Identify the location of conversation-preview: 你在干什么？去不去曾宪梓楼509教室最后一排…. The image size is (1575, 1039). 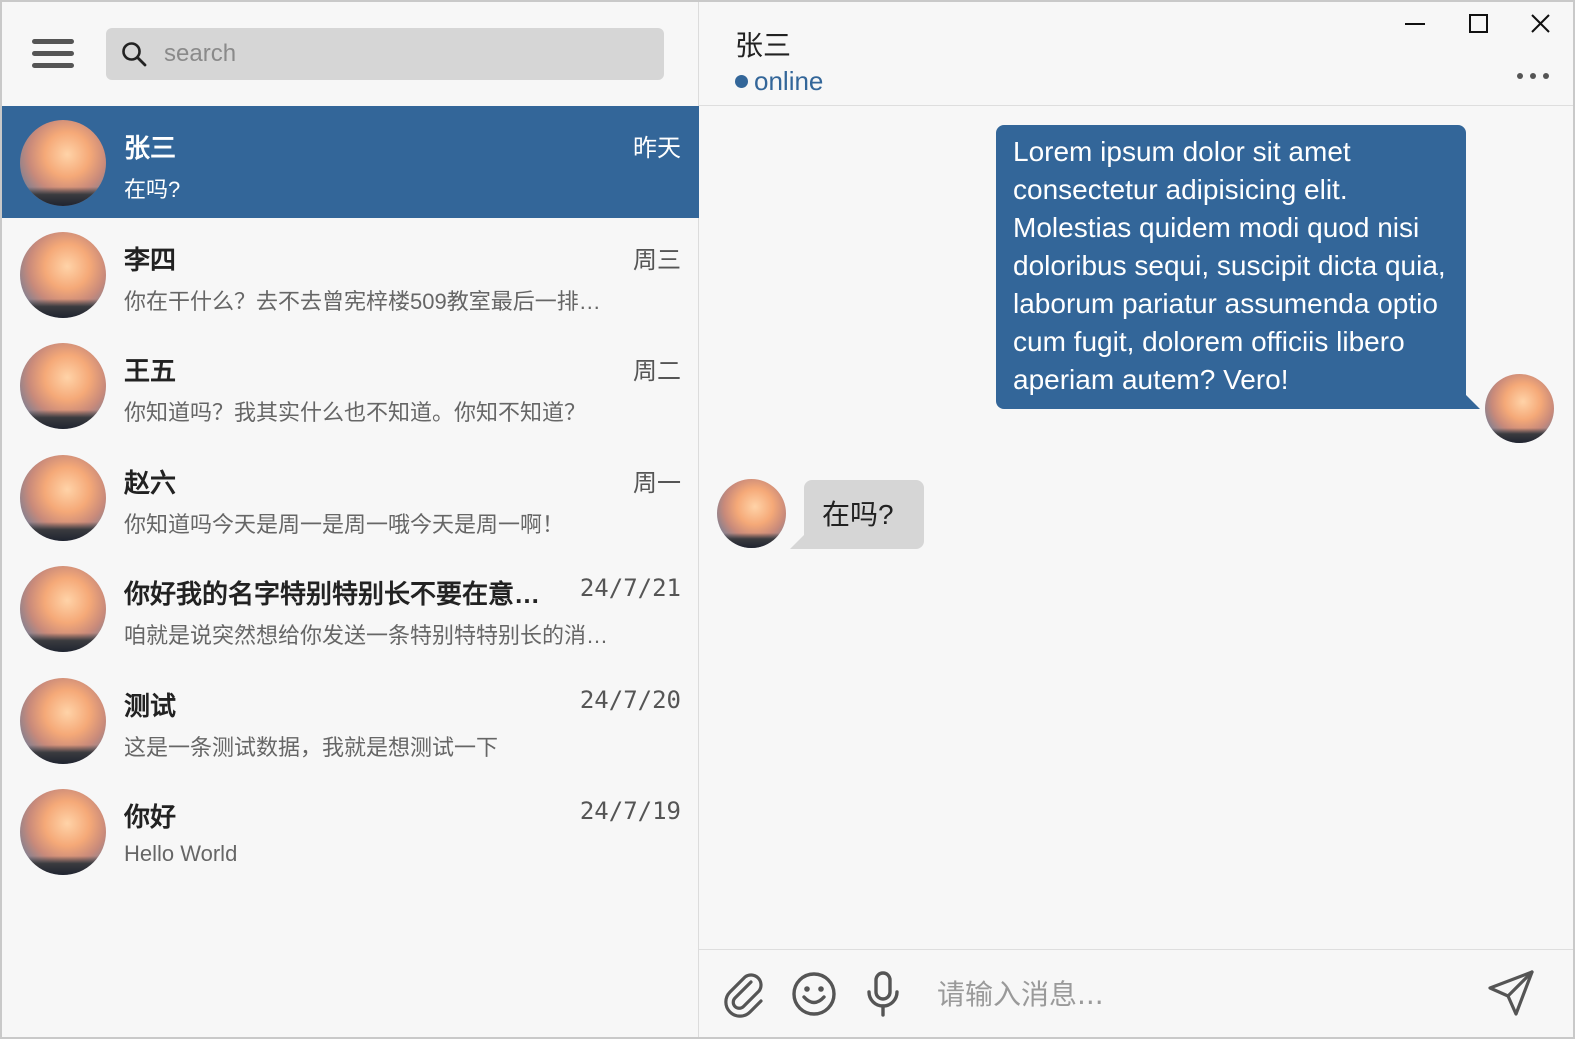
(362, 301).